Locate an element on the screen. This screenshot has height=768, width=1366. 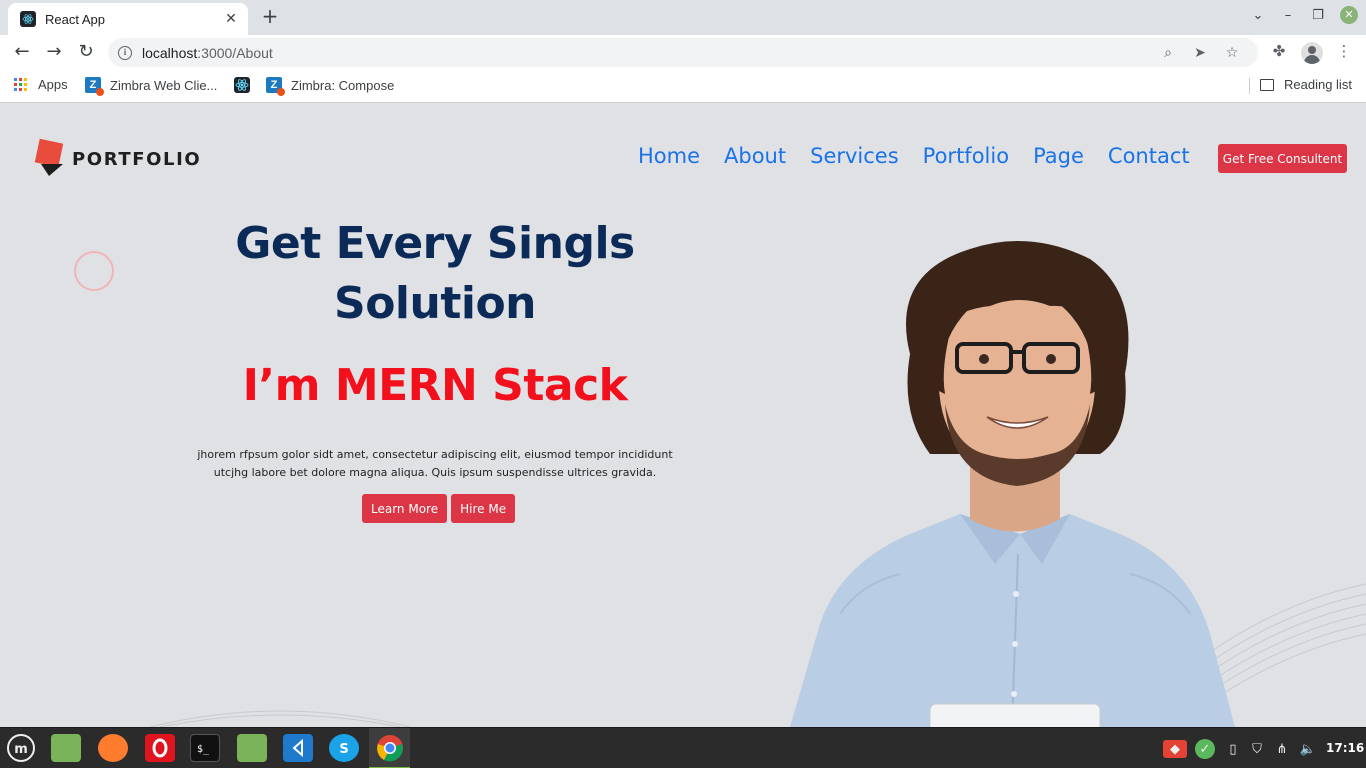
nav-portfolio: Portfolio is located at coordinates (966, 156).